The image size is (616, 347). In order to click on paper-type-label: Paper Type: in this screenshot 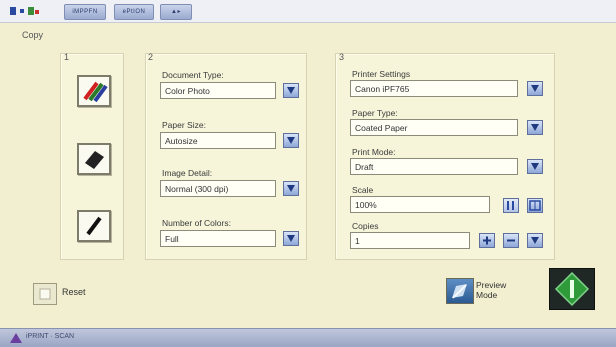, I will do `click(375, 113)`.